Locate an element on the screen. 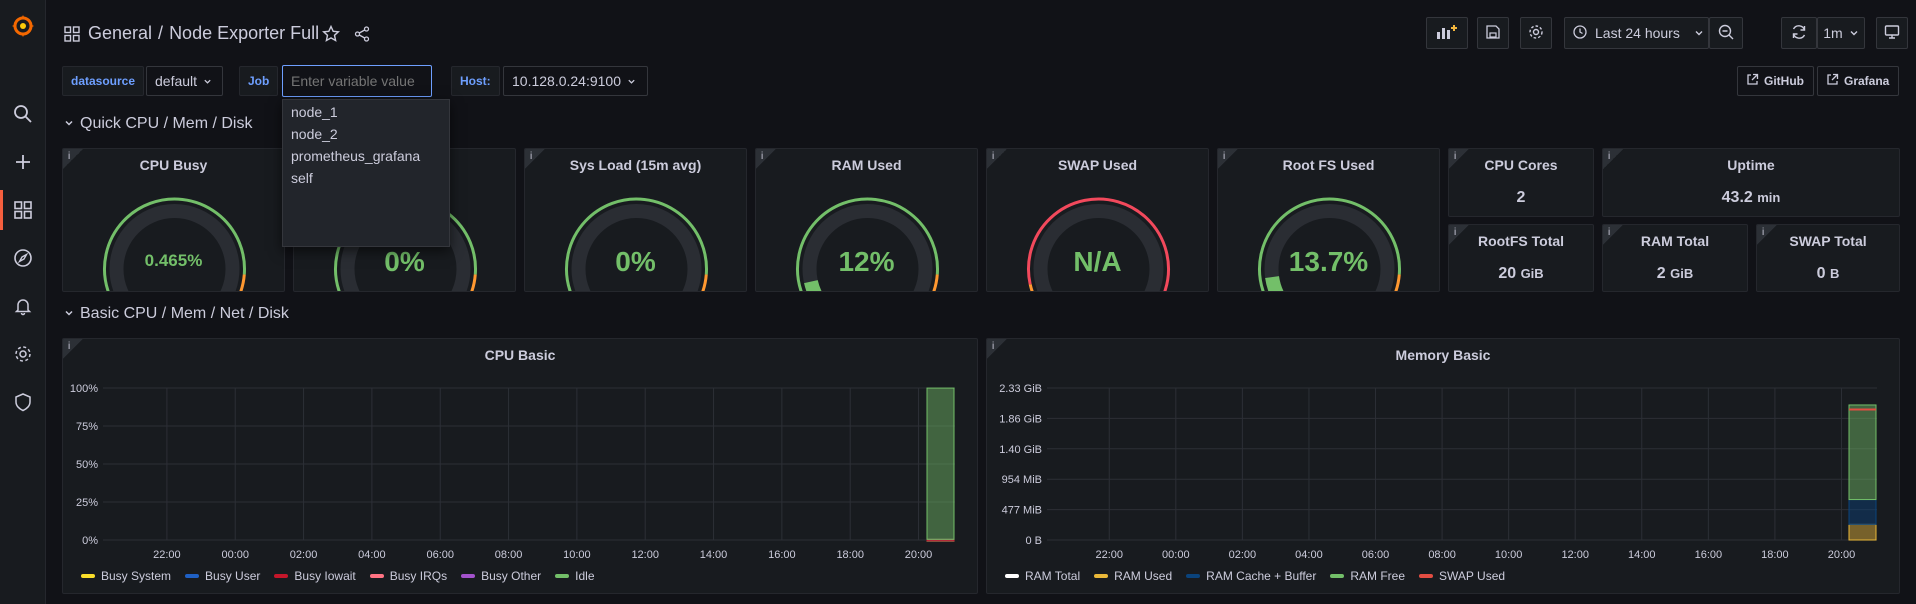 The width and height of the screenshot is (1916, 604). x-tick-label: 04:00 is located at coordinates (1309, 555).